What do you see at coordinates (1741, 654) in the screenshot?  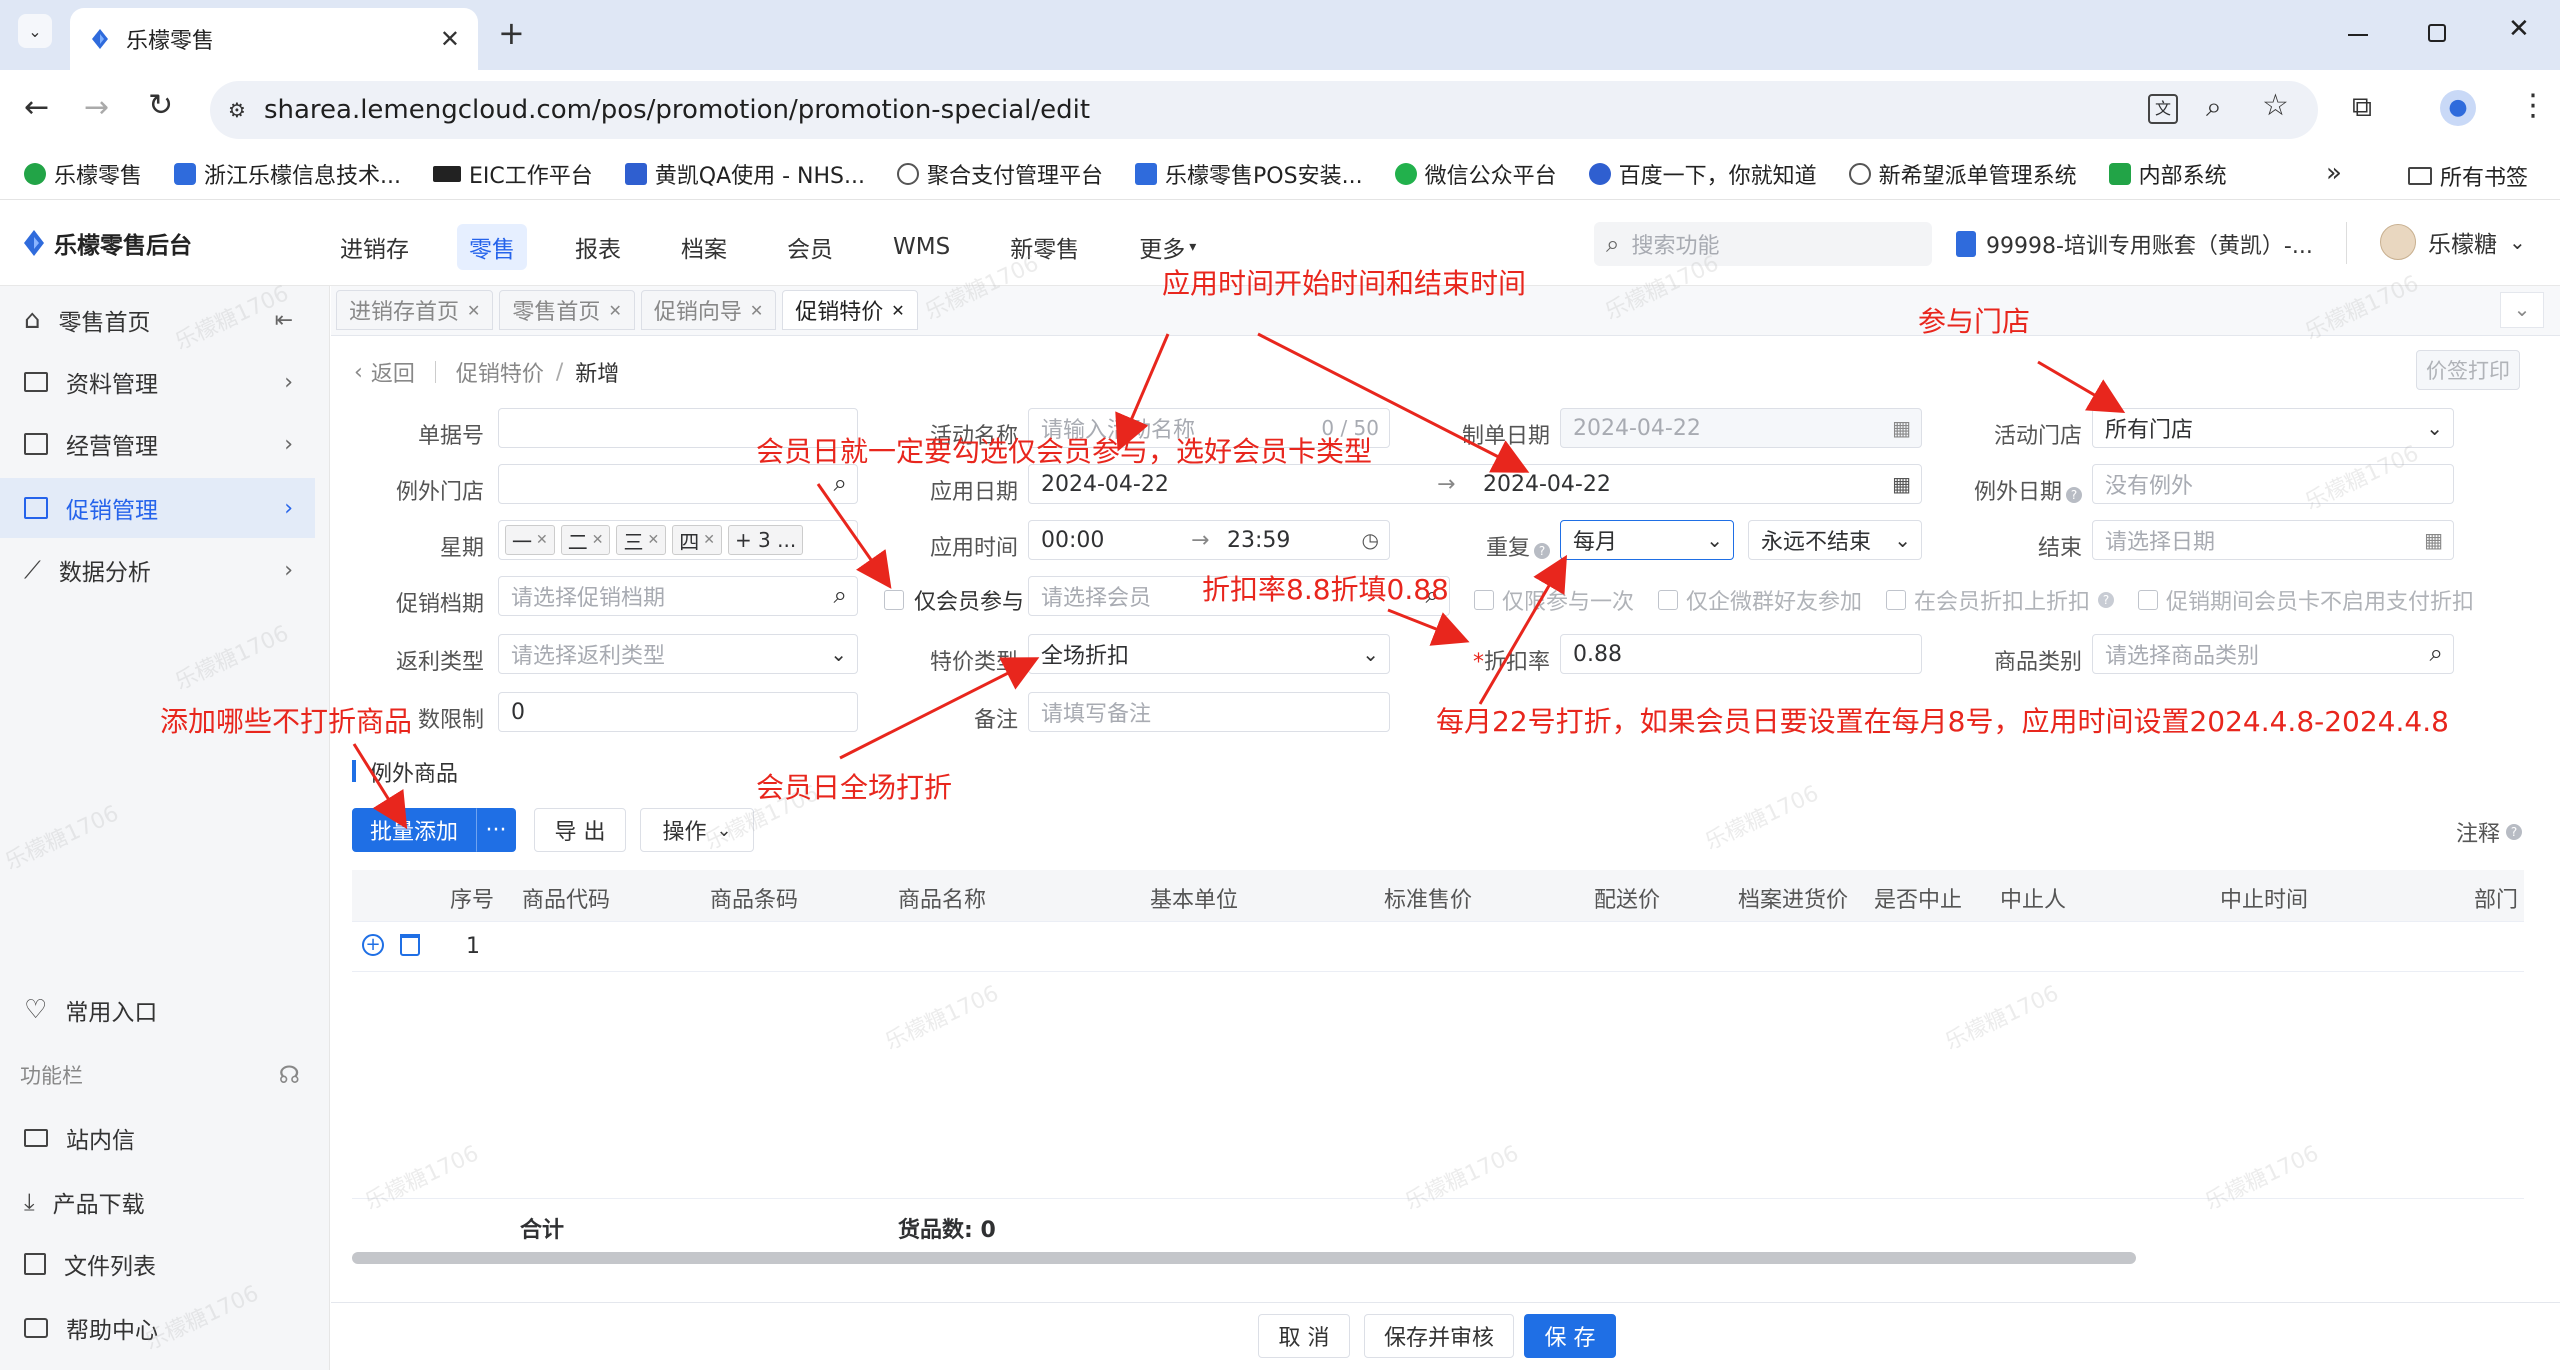 I see `discount-input: 0.88` at bounding box center [1741, 654].